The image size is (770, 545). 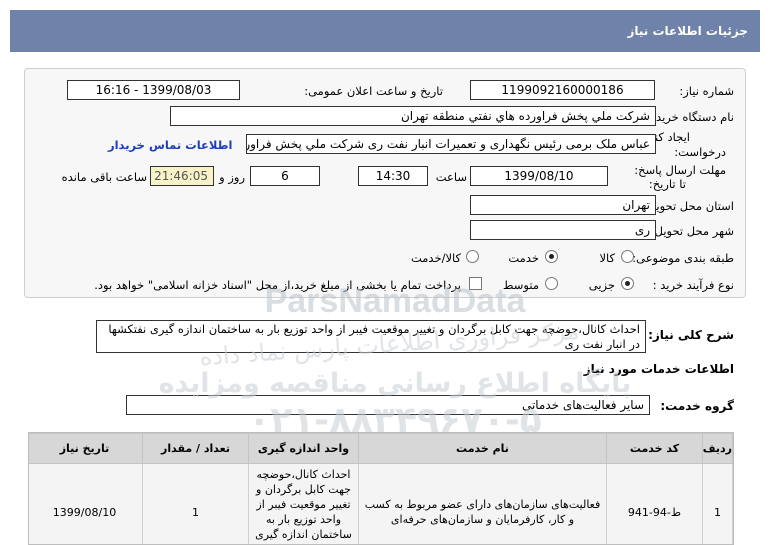 I want to click on deadline-time-label: ساعت, so click(x=451, y=177).